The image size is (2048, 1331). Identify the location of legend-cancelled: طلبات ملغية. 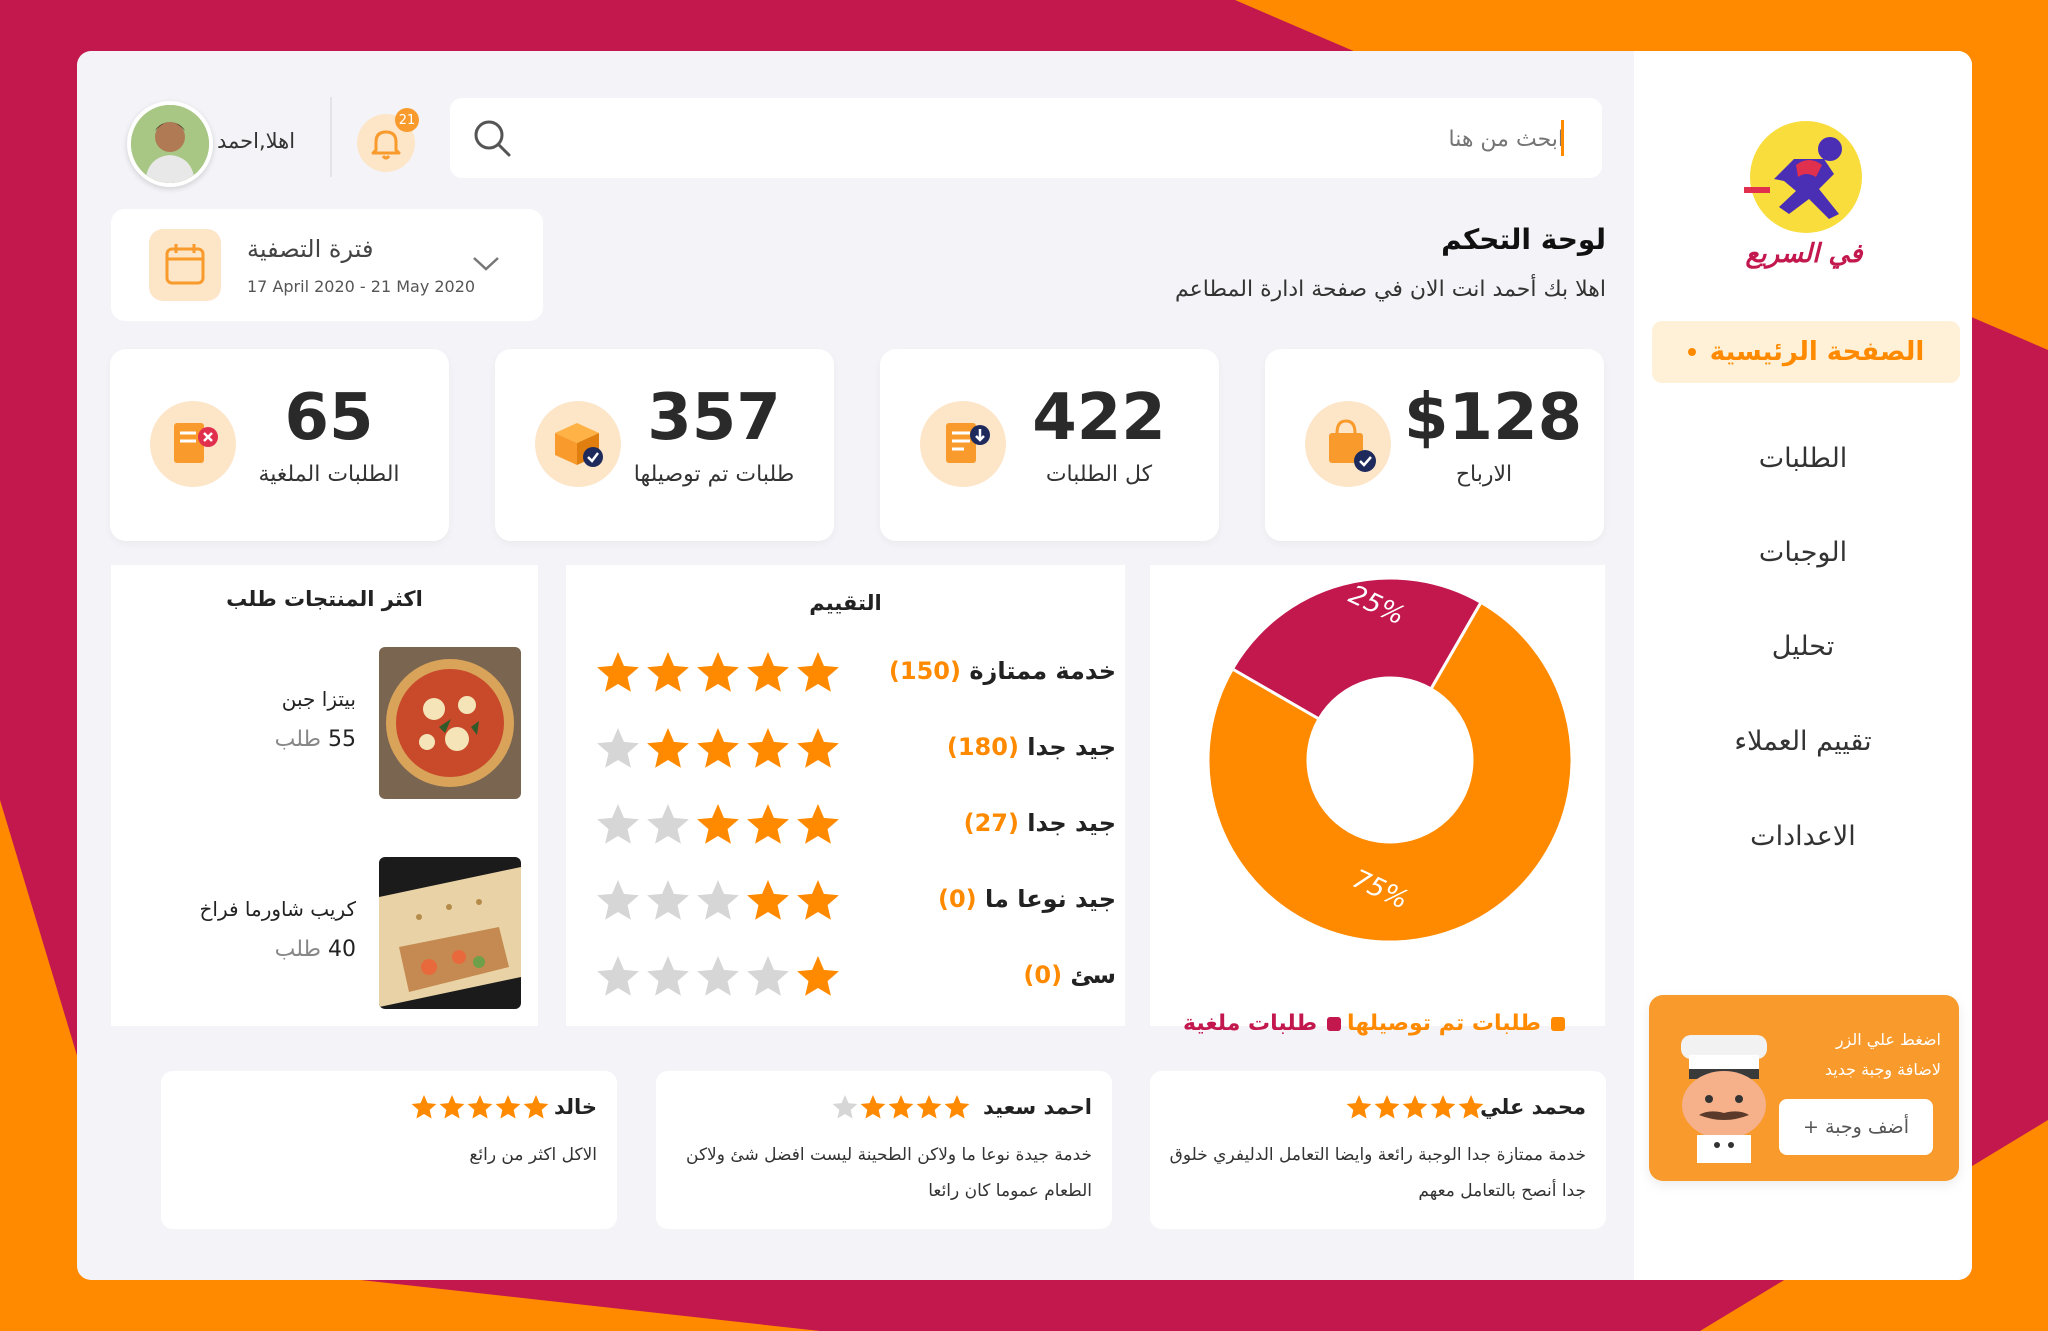
(1262, 1031).